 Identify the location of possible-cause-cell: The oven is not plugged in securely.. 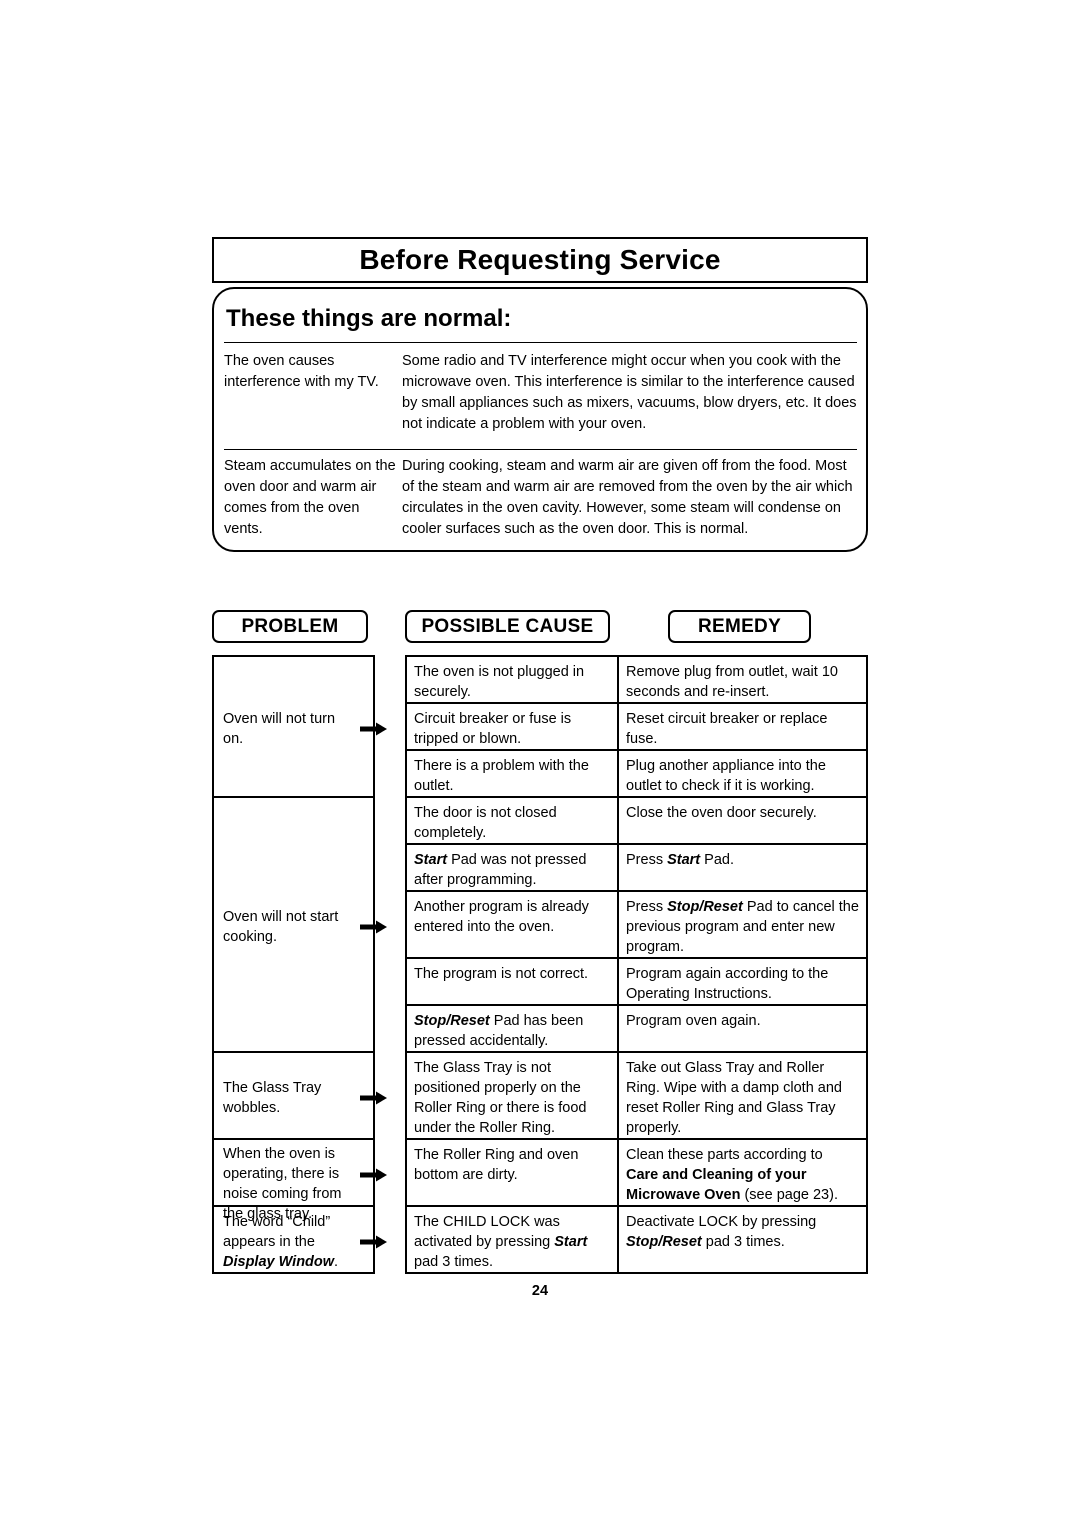
(512, 679).